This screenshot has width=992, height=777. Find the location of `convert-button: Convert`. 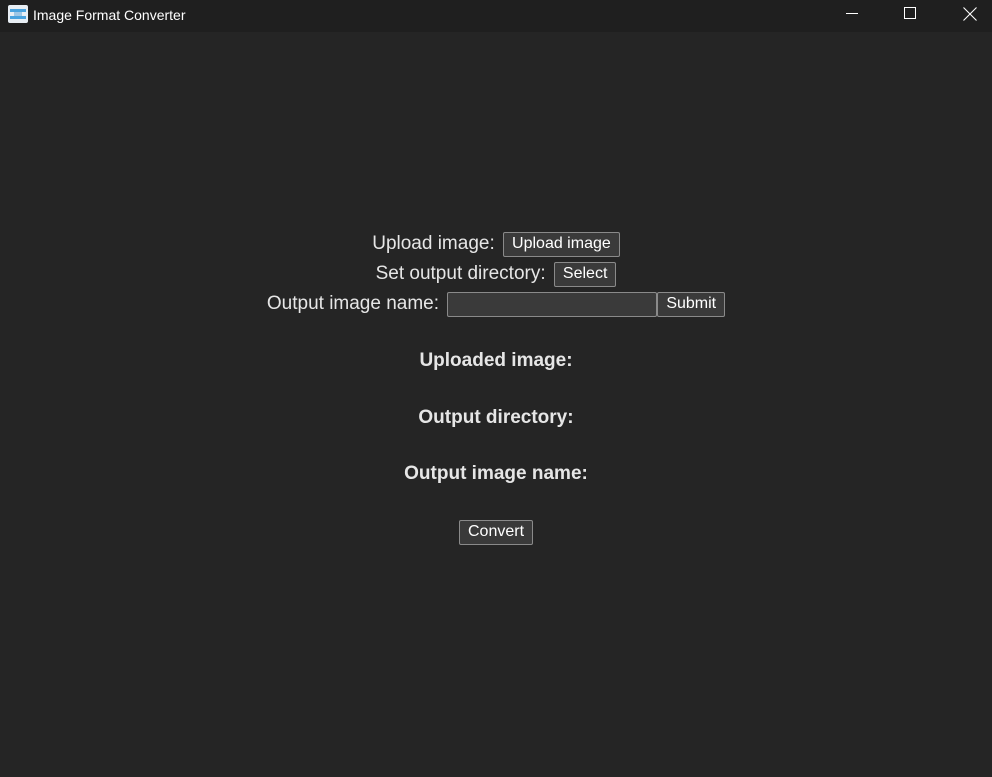

convert-button: Convert is located at coordinates (496, 532).